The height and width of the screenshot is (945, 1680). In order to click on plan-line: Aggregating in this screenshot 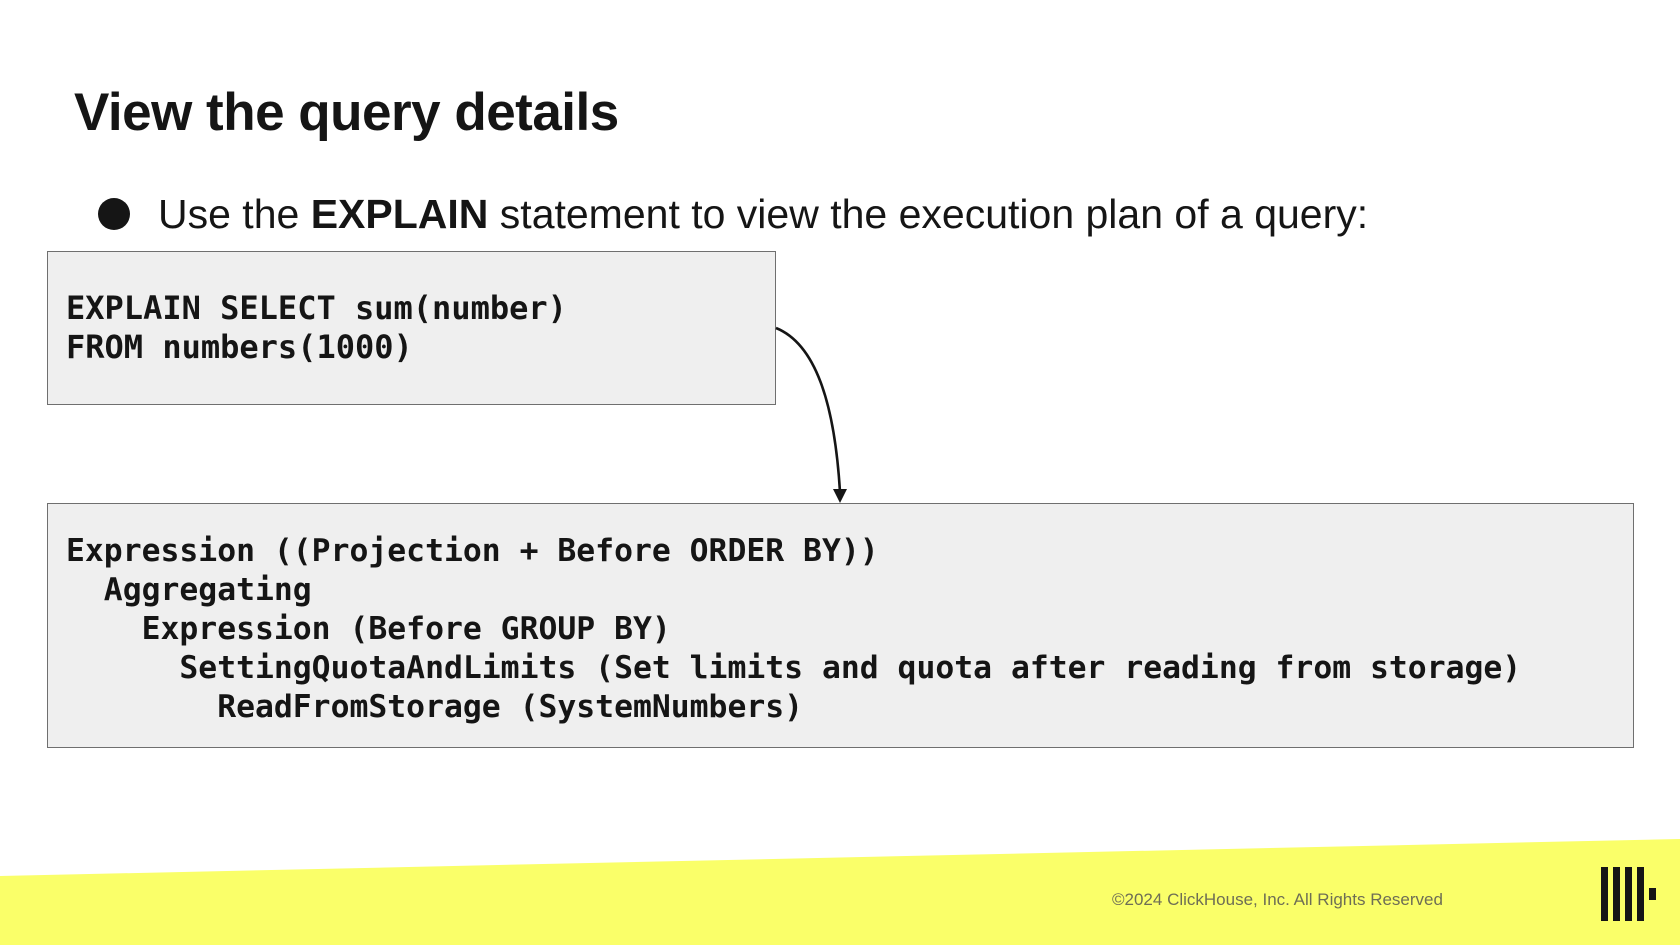, I will do `click(189, 590)`.